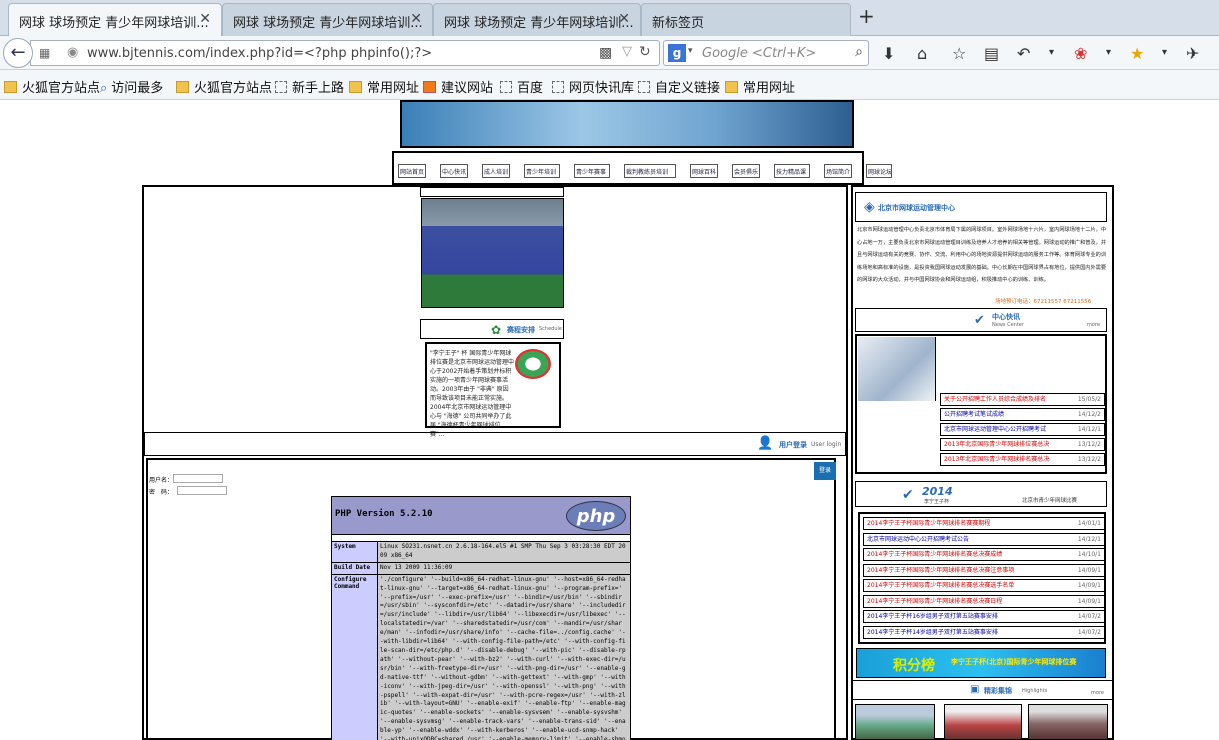  Describe the element at coordinates (825, 471) in the screenshot. I see `login-button: 登录` at that location.